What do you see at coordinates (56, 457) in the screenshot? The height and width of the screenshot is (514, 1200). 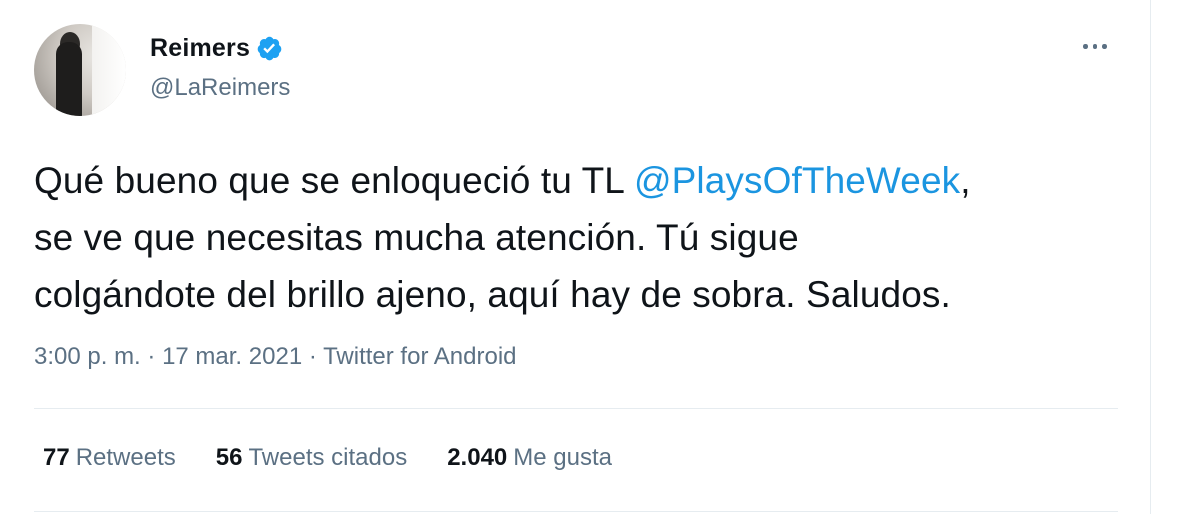 I see `retweets-count: 77` at bounding box center [56, 457].